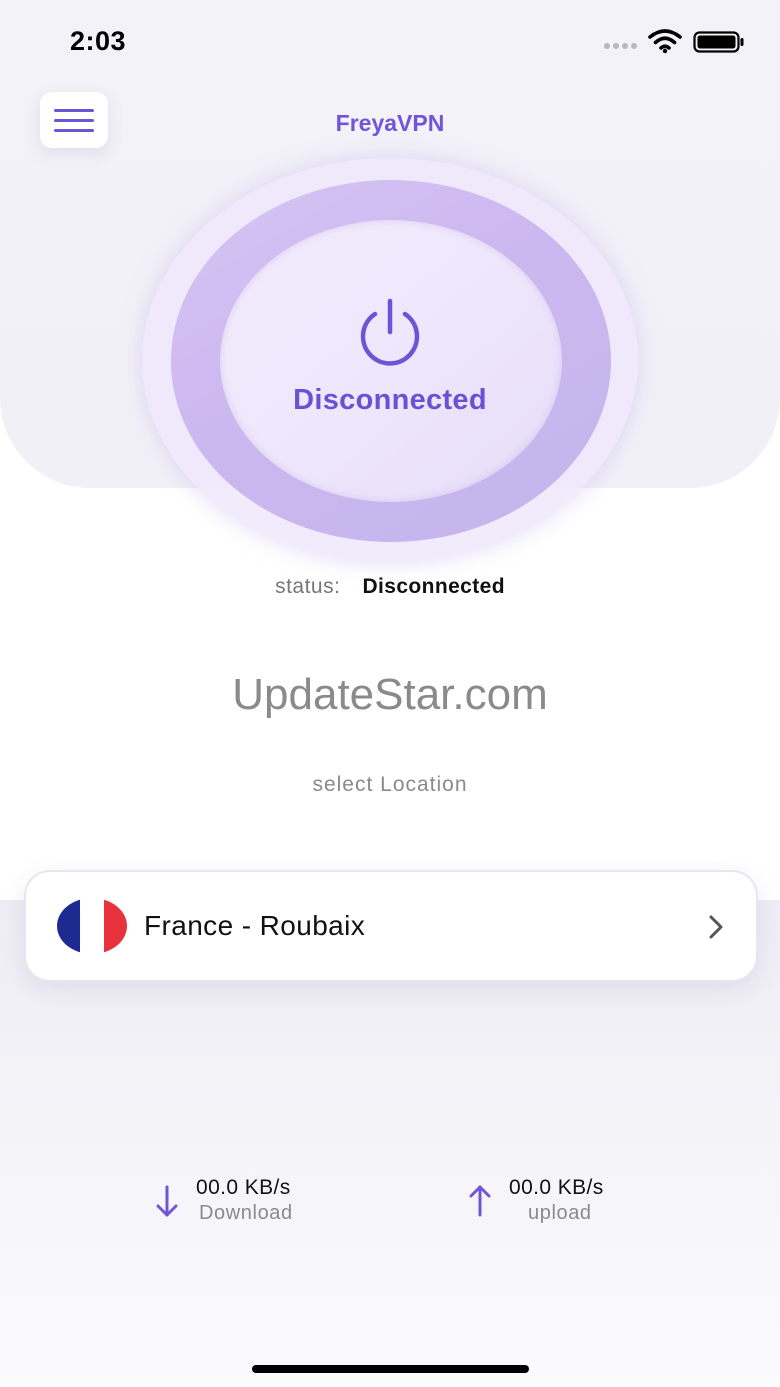  What do you see at coordinates (390, 123) in the screenshot?
I see `app-title: FreyaVPN` at bounding box center [390, 123].